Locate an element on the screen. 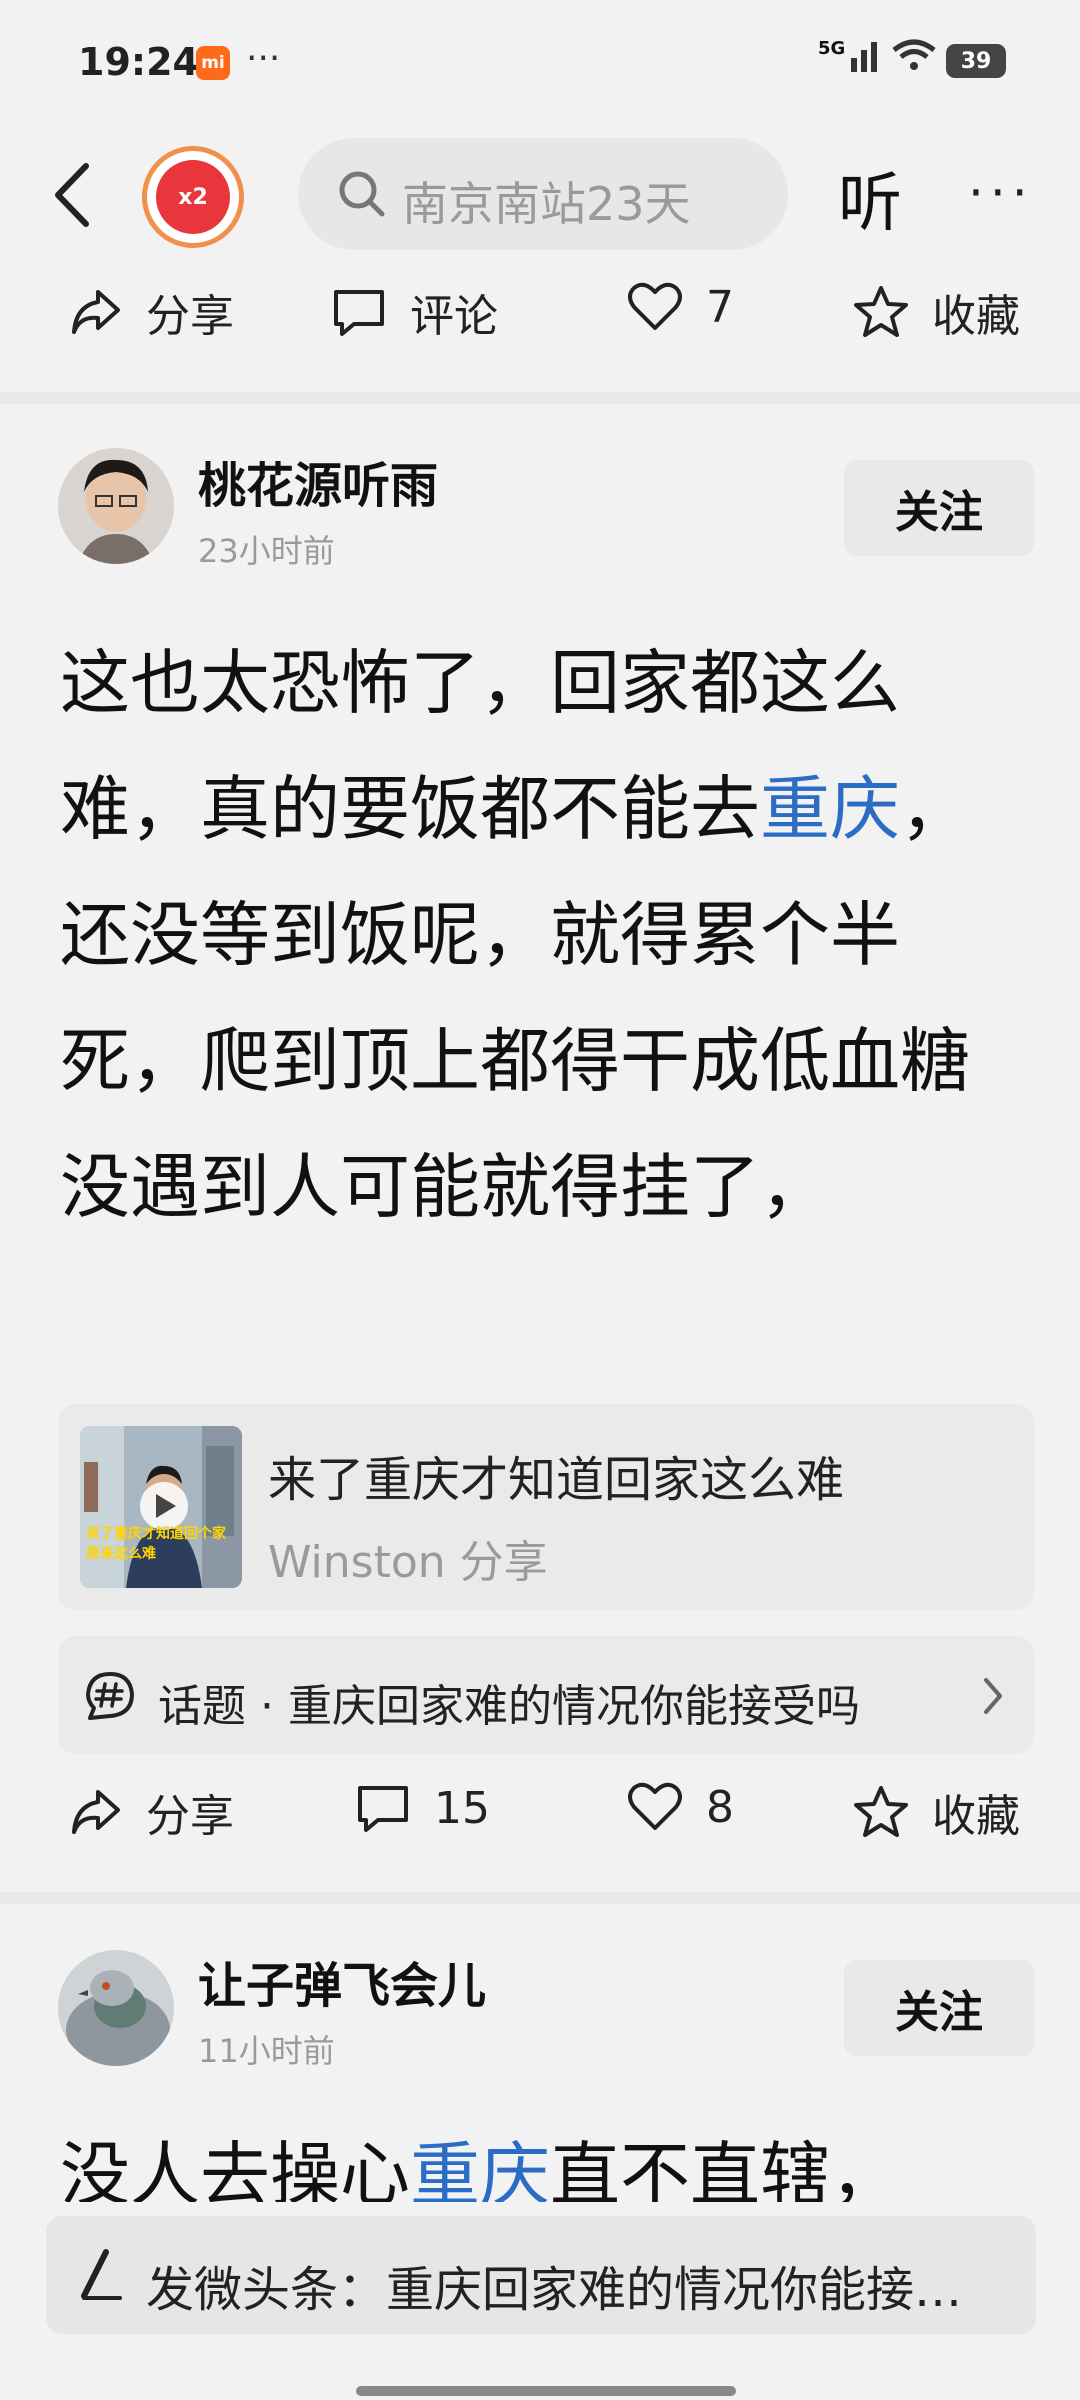 The height and width of the screenshot is (2400, 1080). topic-title: 重庆回家难的情况你能接受吗 is located at coordinates (574, 1706).